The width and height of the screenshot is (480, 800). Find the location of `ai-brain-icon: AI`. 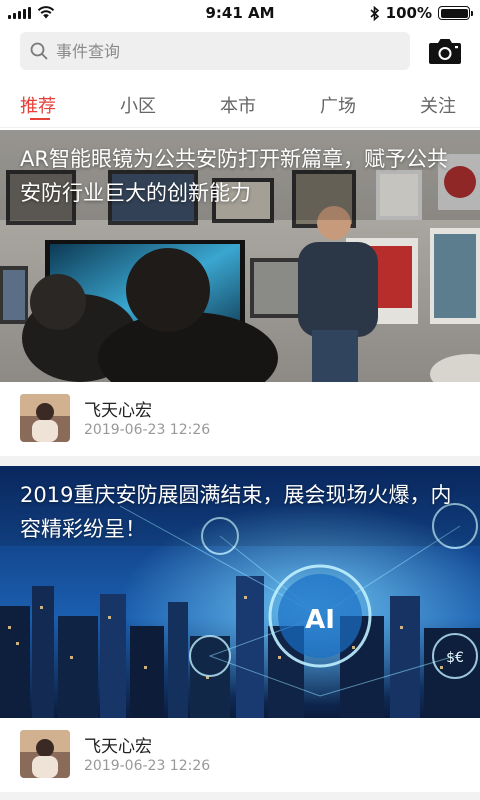

ai-brain-icon: AI is located at coordinates (320, 616).